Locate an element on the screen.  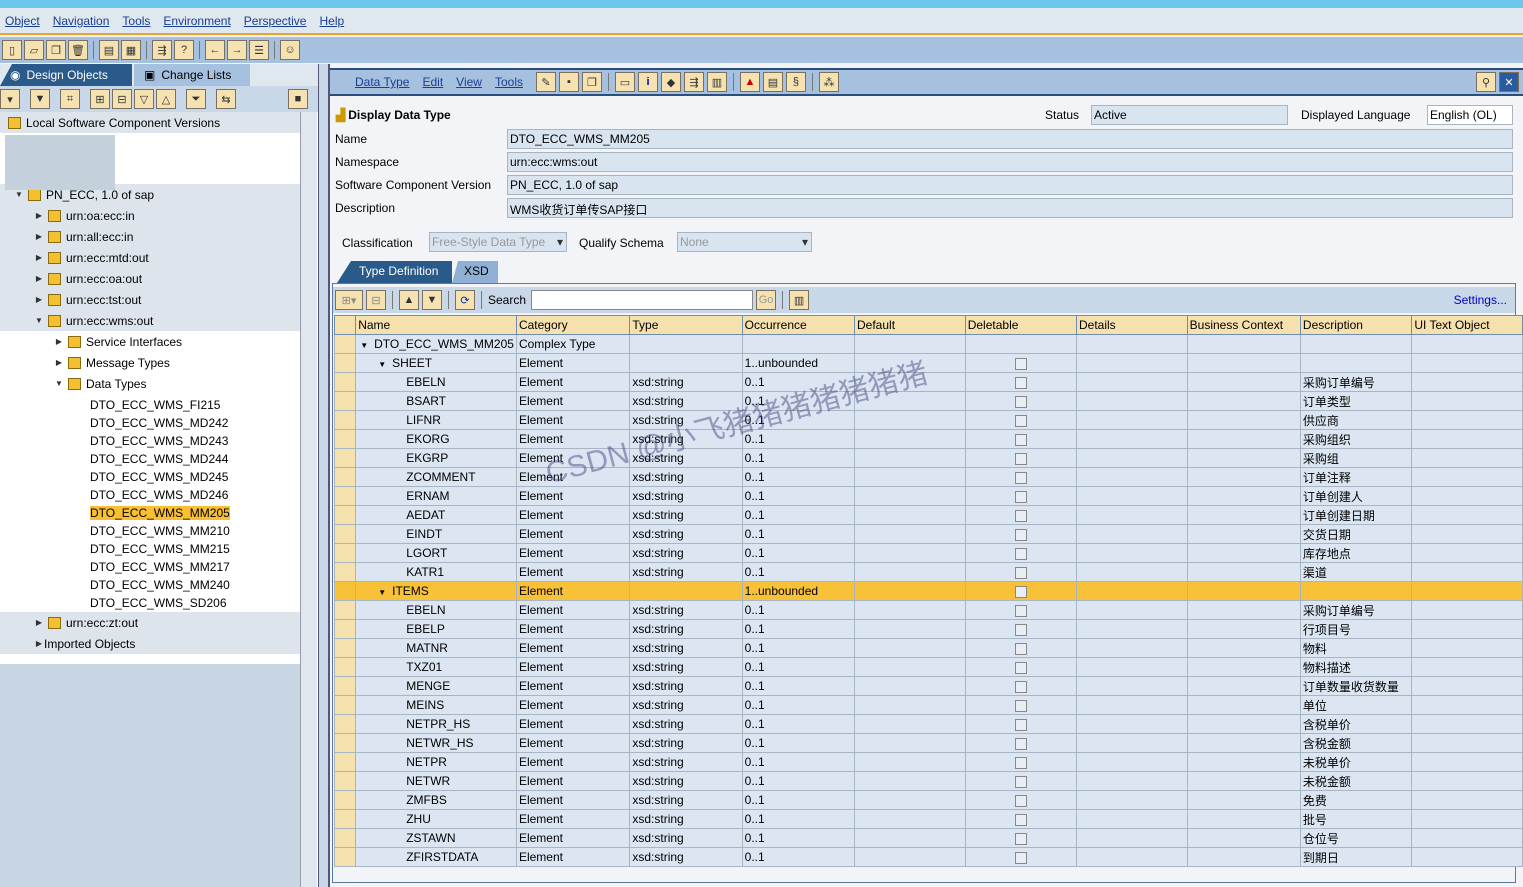
edit-icon: ✎ is located at coordinates (545, 82).